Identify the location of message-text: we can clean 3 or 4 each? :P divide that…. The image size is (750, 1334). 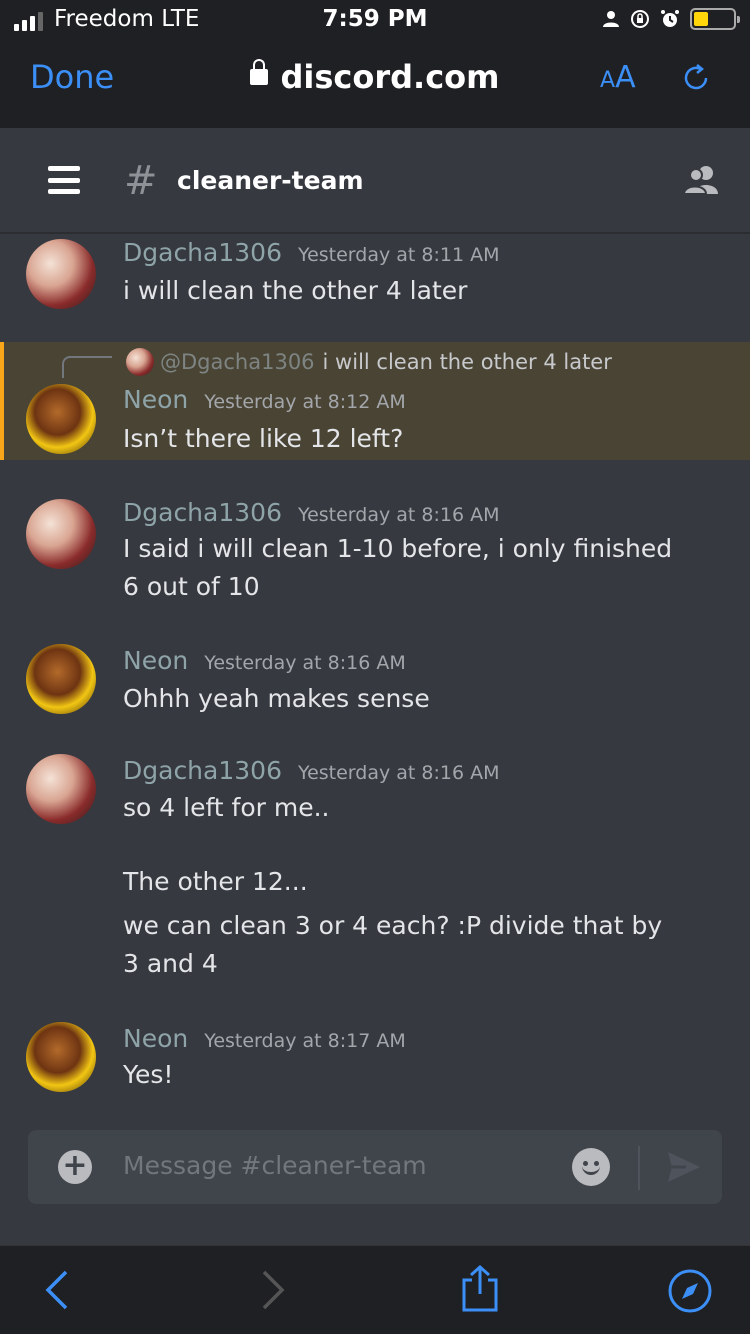
(393, 944).